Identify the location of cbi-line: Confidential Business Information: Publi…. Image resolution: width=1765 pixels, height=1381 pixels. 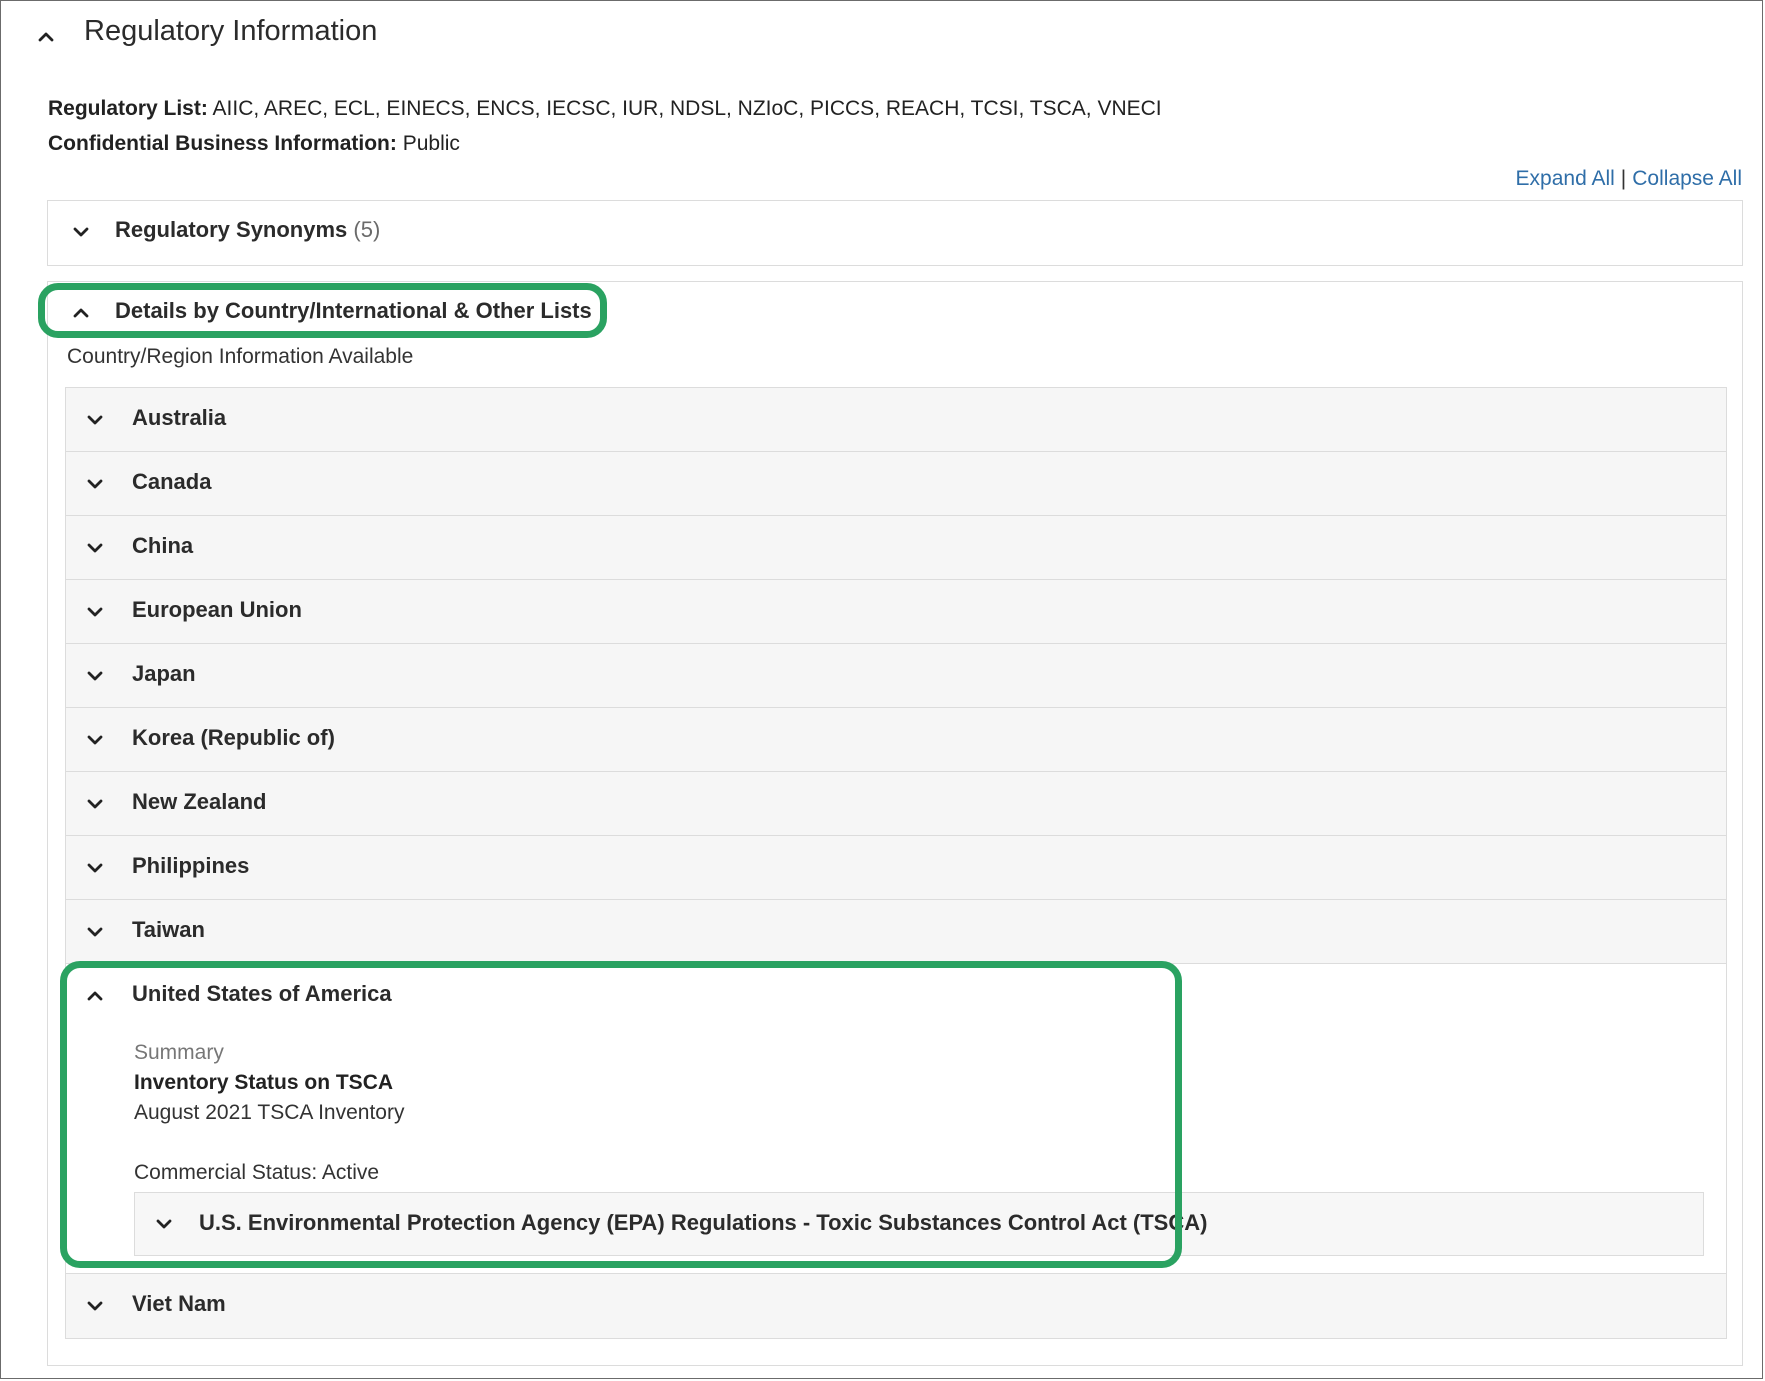
(254, 144).